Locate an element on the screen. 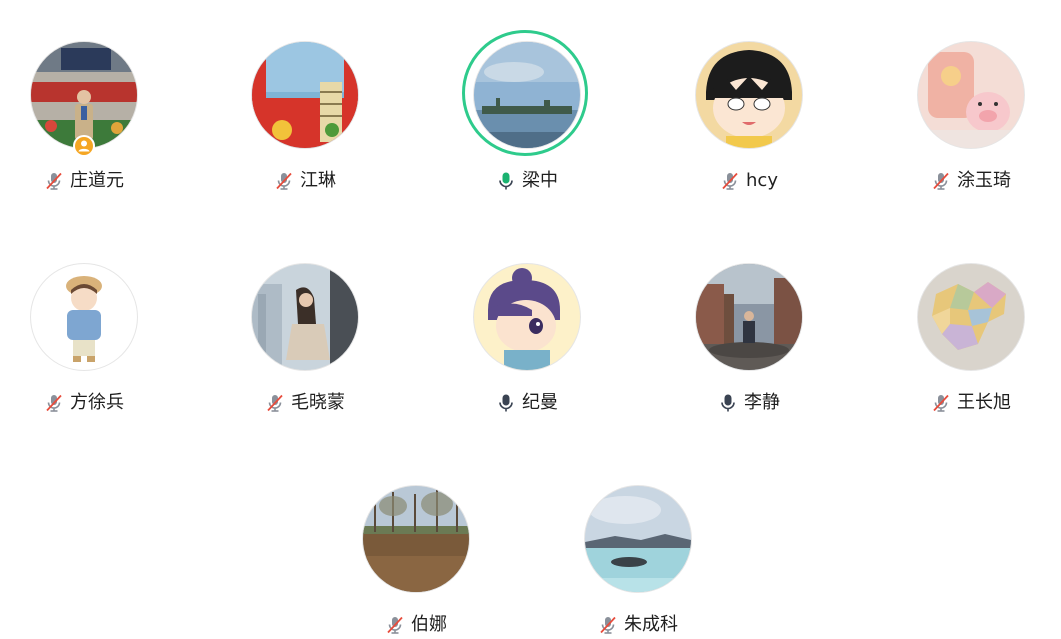 This screenshot has height=639, width=1061. name-row: hcy is located at coordinates (749, 181).